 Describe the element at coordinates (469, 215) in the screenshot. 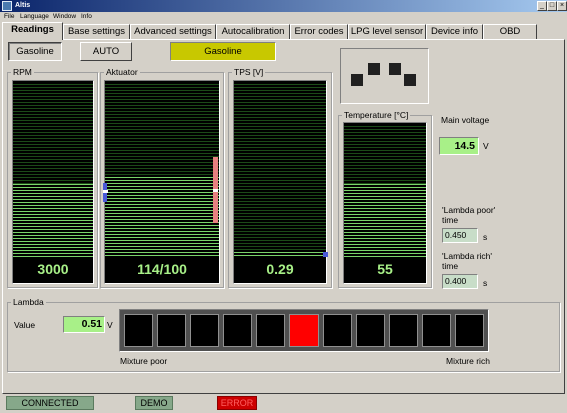

I see `lambda-poor-time-label: 'Lambda poor' time` at that location.